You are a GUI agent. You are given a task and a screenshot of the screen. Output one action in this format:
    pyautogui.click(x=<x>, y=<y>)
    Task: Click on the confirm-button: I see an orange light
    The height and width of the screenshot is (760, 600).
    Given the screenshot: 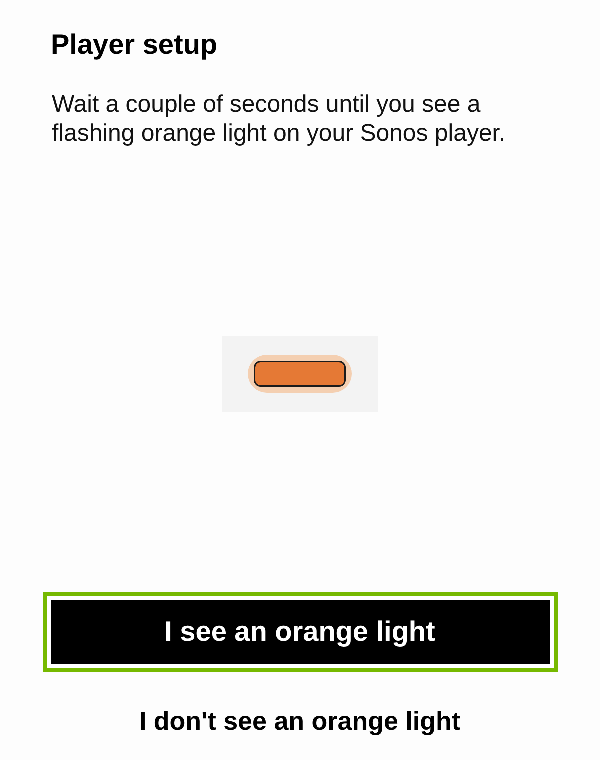 What is the action you would take?
    pyautogui.click(x=300, y=632)
    